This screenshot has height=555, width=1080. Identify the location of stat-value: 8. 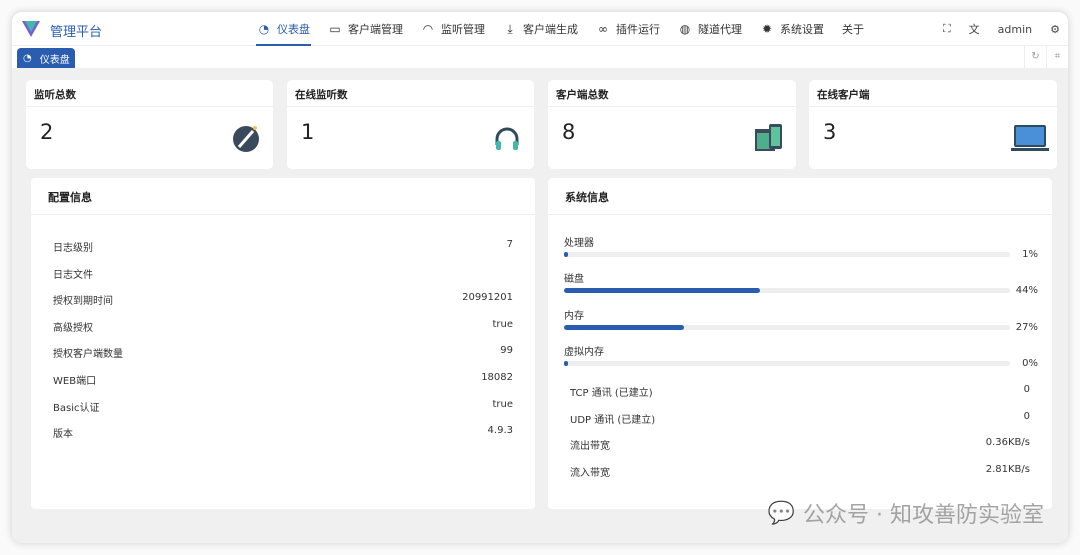
(569, 132).